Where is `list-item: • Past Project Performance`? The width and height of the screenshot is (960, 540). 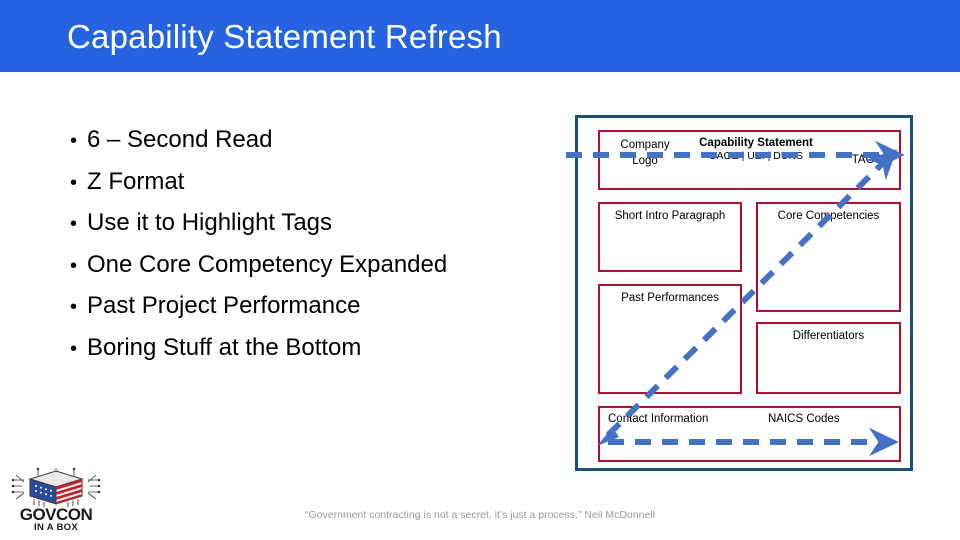 list-item: • Past Project Performance is located at coordinates (305, 307).